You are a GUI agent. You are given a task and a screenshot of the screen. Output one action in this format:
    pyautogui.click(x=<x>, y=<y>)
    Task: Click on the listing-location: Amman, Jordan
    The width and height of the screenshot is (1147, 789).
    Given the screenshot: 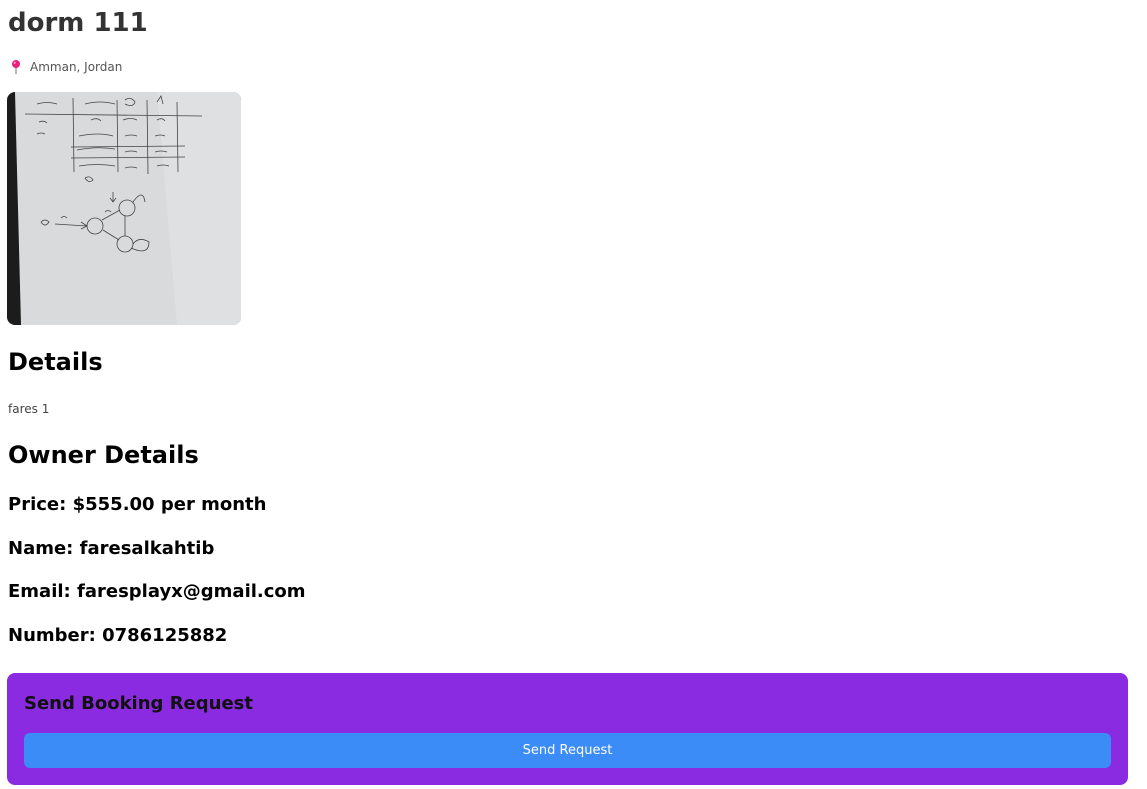 What is the action you would take?
    pyautogui.click(x=65, y=67)
    